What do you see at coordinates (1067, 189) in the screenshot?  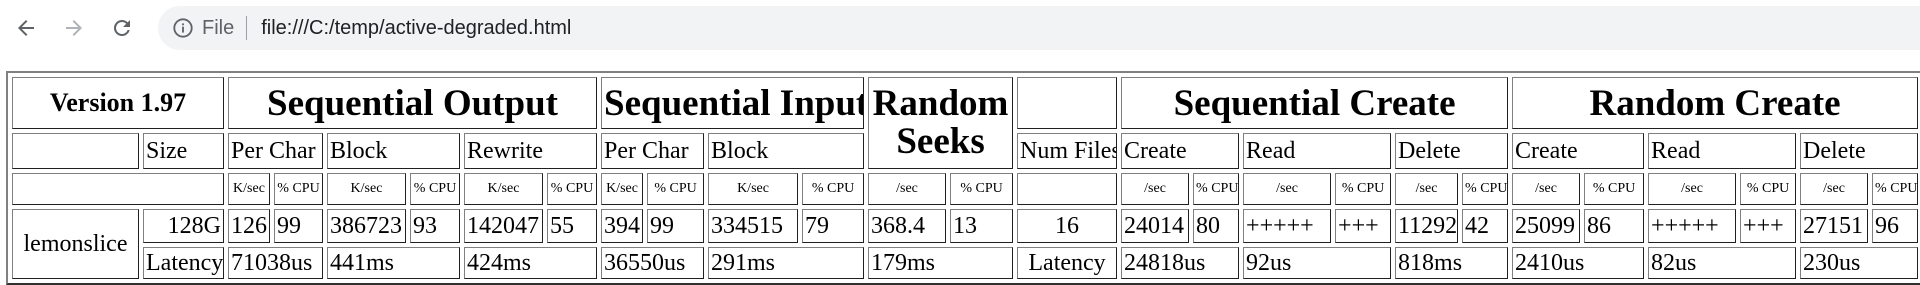 I see `units-blank-numfiles` at bounding box center [1067, 189].